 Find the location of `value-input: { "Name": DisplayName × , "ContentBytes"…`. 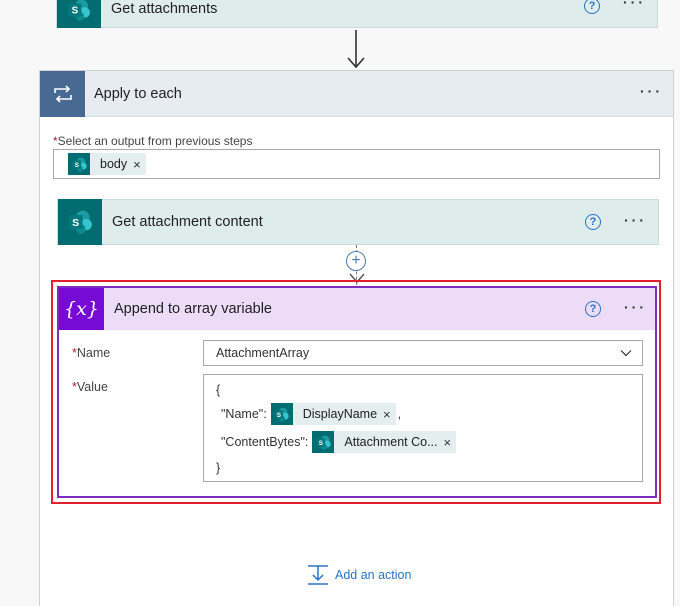

value-input: { "Name": DisplayName × , "ContentBytes"… is located at coordinates (423, 428).